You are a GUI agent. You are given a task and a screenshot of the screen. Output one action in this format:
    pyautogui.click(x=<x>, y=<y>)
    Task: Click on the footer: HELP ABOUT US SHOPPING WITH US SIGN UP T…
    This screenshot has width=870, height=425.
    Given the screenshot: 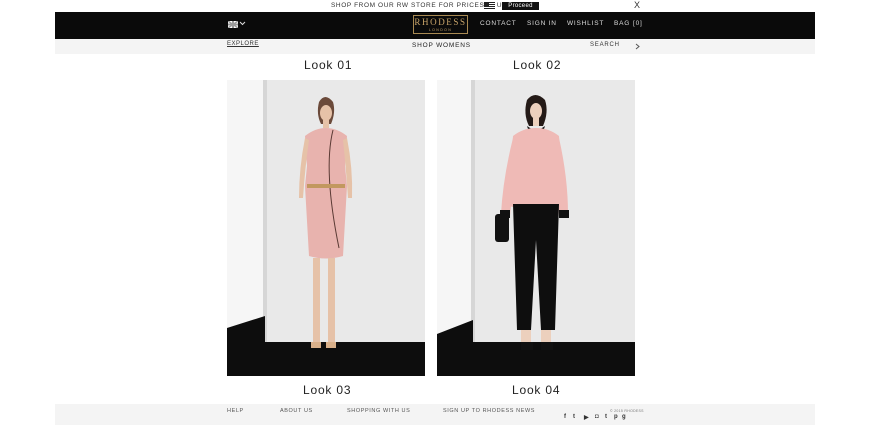 What is the action you would take?
    pyautogui.click(x=435, y=414)
    